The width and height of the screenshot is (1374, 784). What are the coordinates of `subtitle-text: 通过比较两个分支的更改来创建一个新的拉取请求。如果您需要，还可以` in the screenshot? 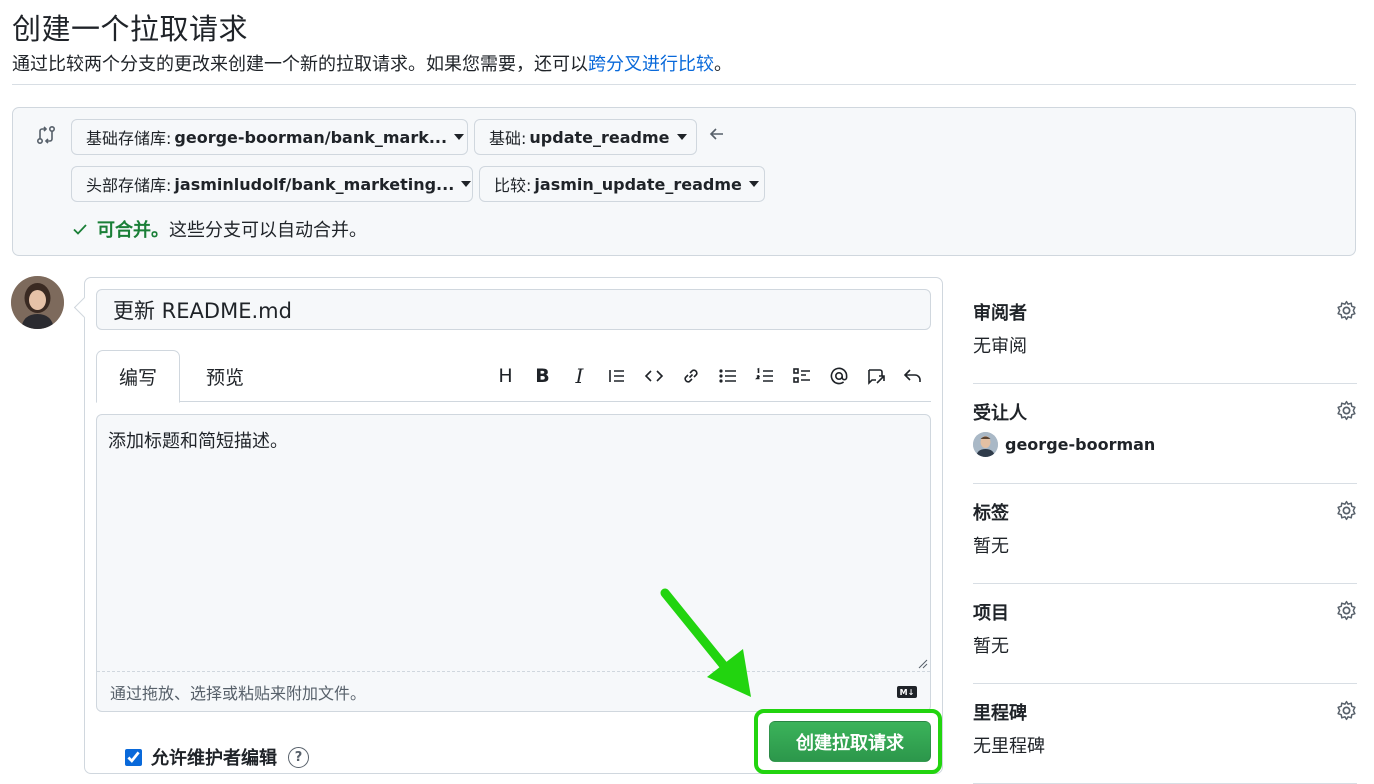 It's located at (300, 64).